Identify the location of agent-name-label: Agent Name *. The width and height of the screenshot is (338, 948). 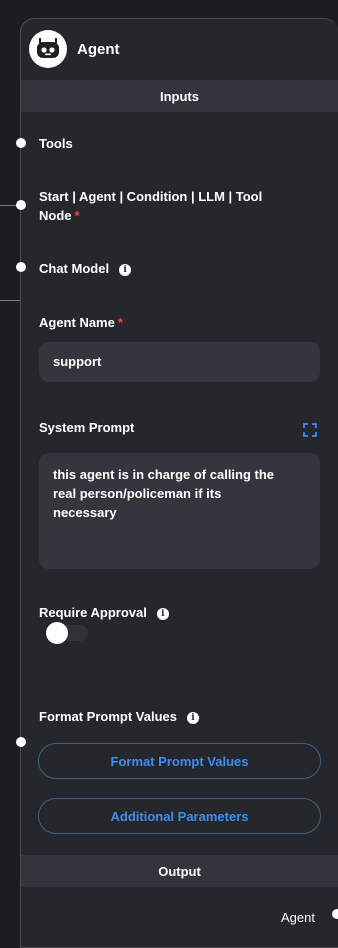
(81, 322).